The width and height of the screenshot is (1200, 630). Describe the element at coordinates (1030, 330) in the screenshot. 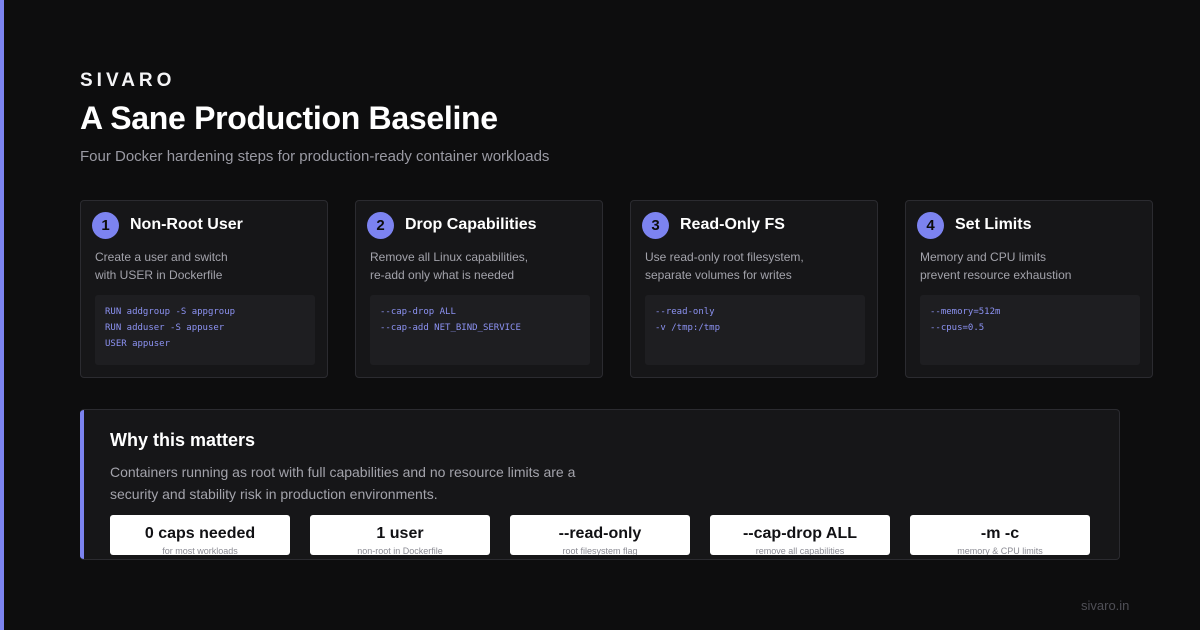

I see `code-snippet: --memory=512m --cpus=0.5` at that location.